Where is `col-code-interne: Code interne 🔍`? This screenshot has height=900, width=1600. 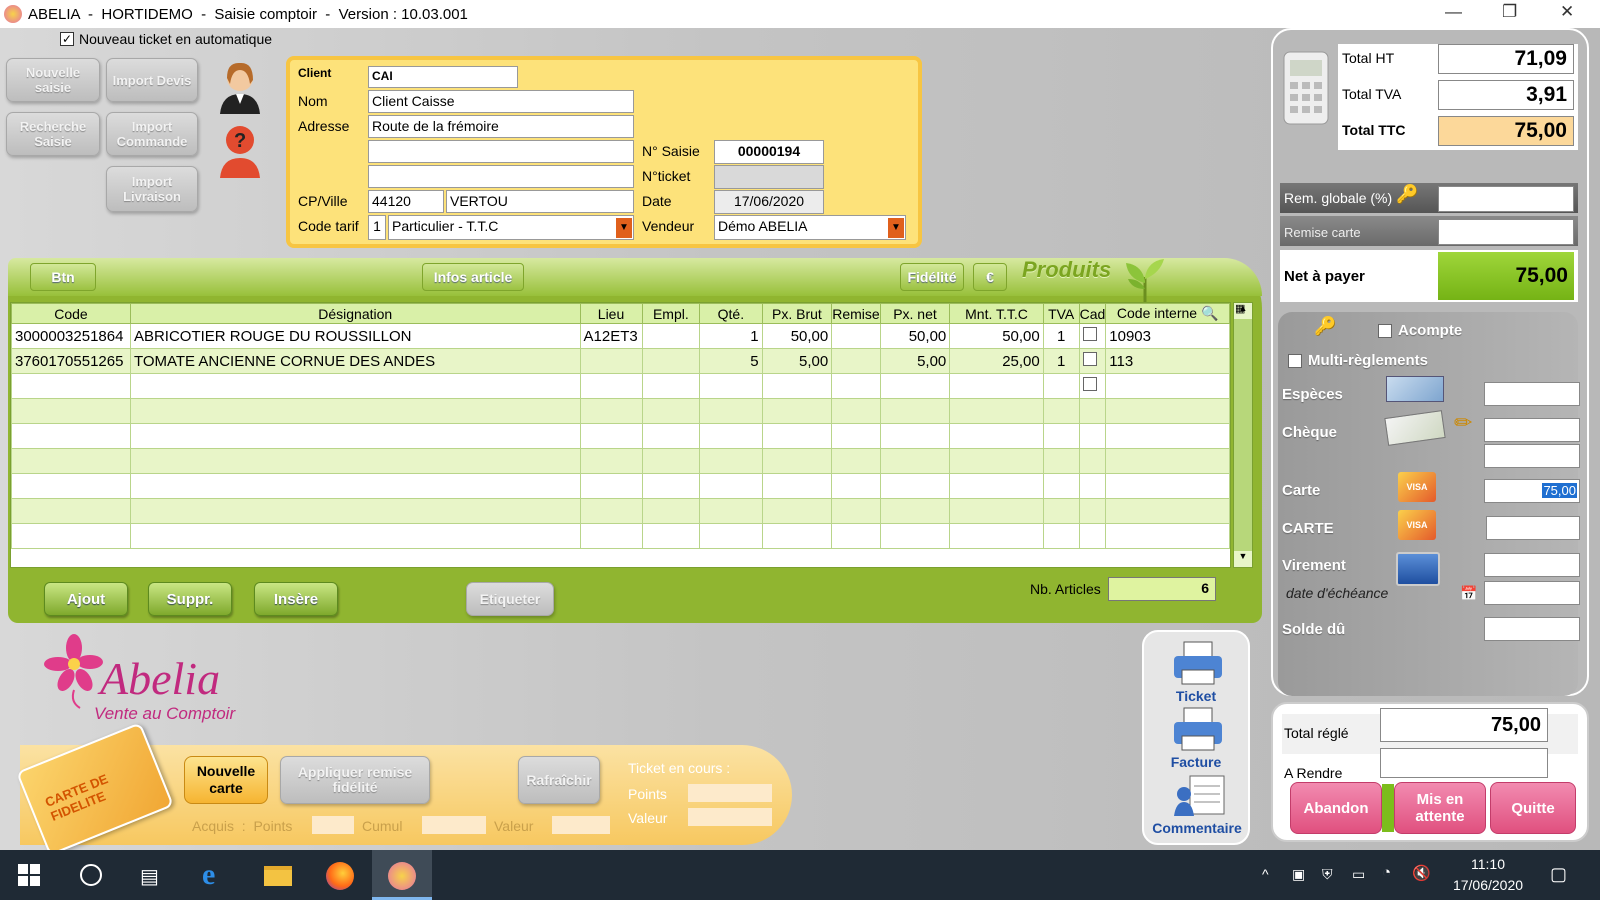
col-code-interne: Code interne 🔍 is located at coordinates (1167, 313).